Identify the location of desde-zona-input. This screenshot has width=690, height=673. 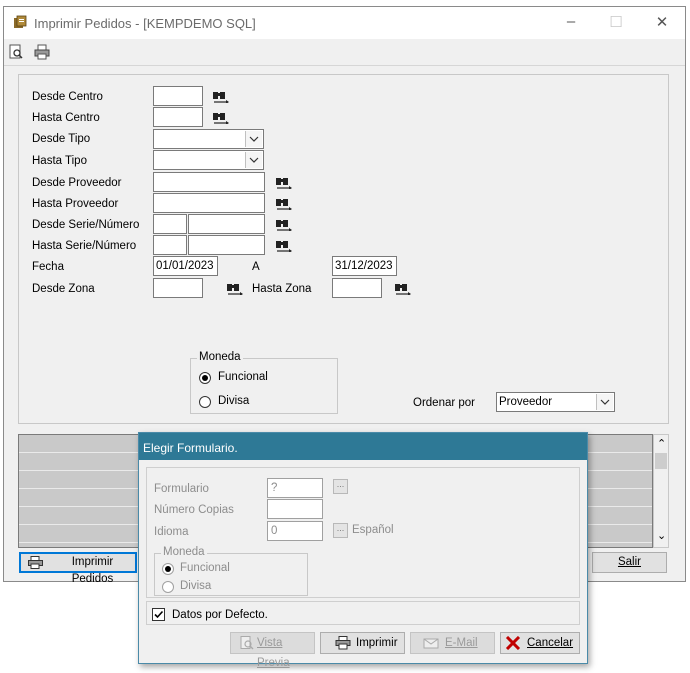
(178, 288).